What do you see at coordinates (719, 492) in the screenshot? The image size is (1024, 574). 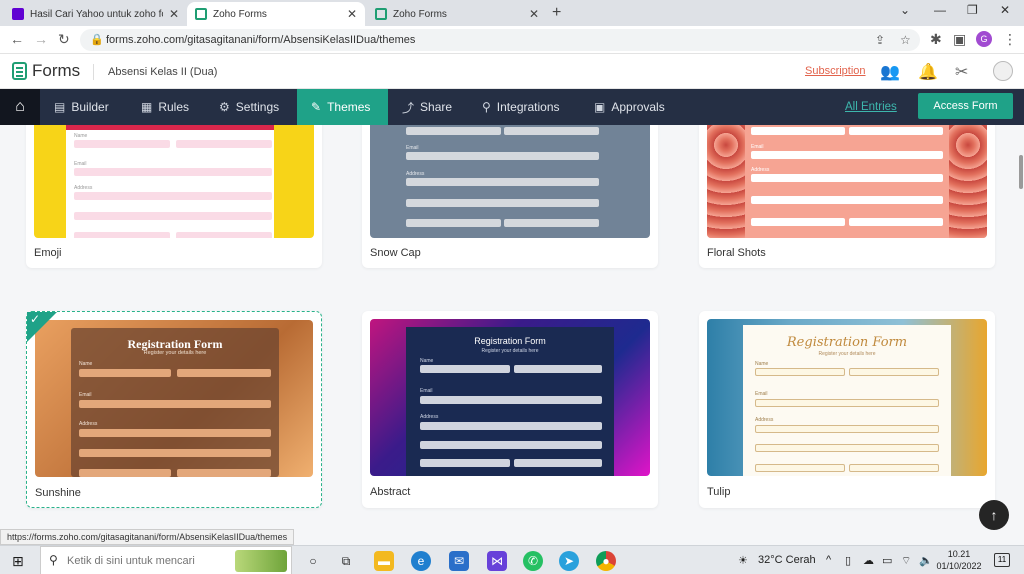 I see `theme-name: Tulip` at bounding box center [719, 492].